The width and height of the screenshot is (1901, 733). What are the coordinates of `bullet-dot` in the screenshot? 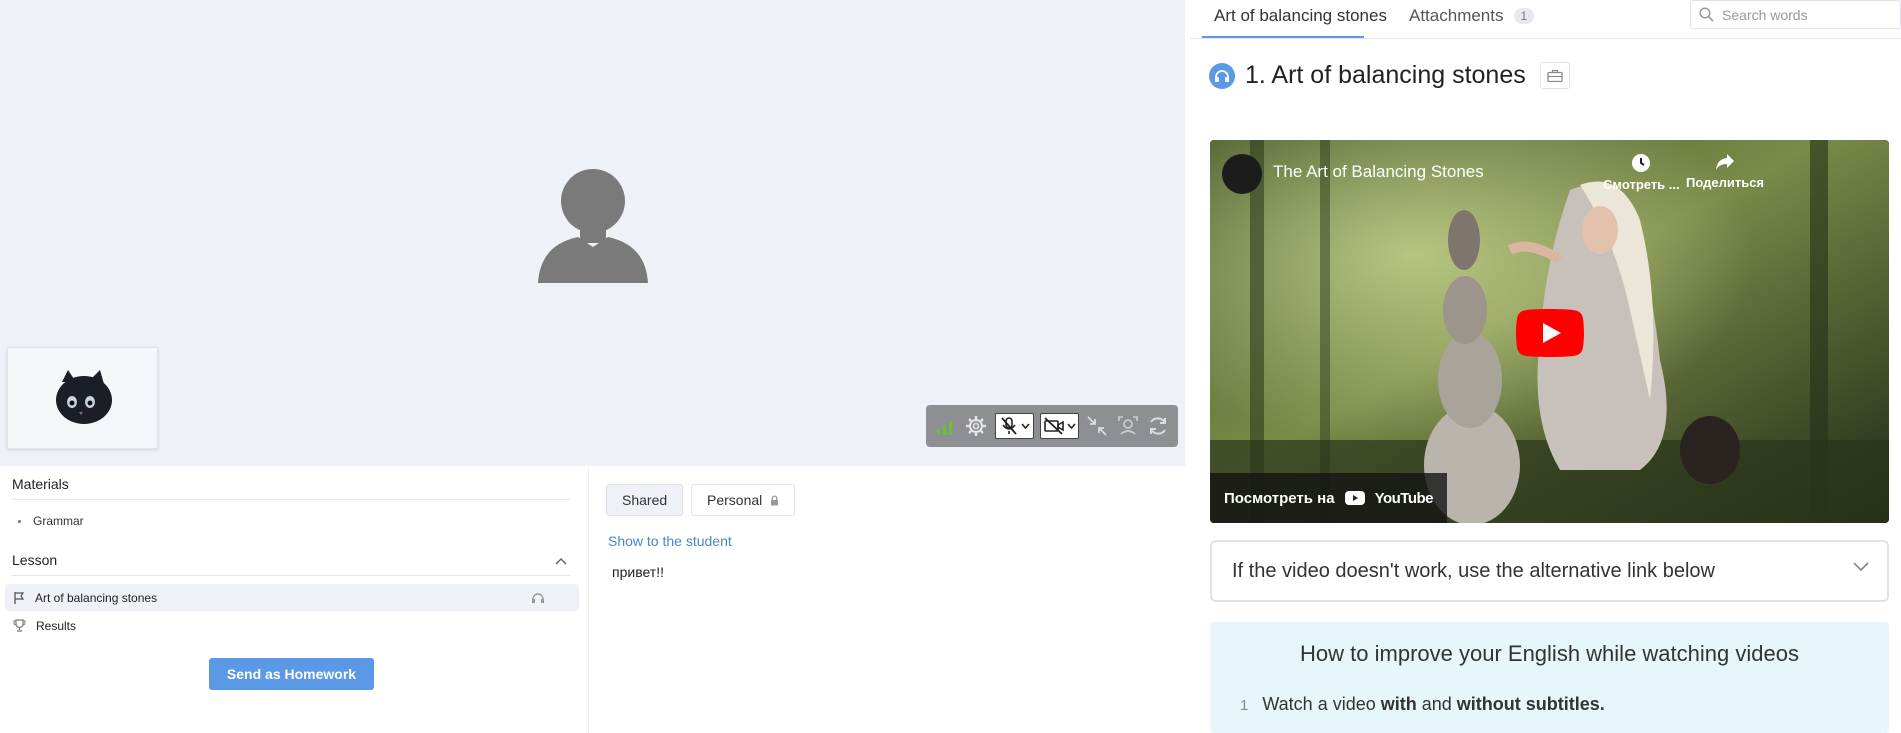 It's located at (19, 521).